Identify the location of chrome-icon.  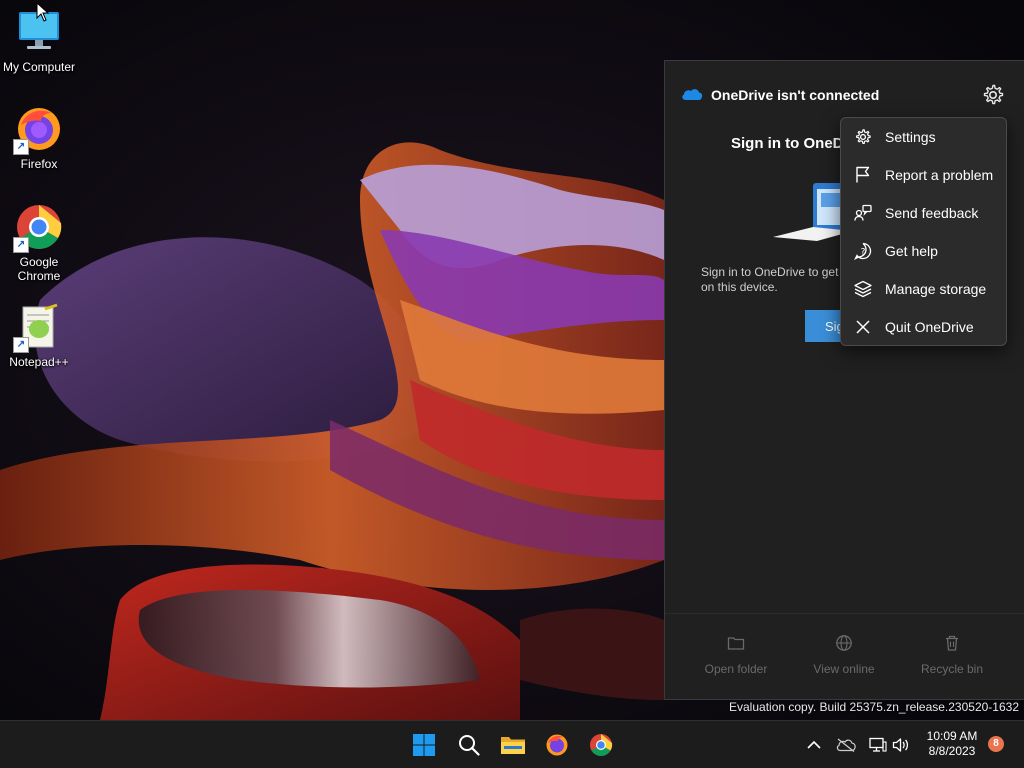
(601, 745).